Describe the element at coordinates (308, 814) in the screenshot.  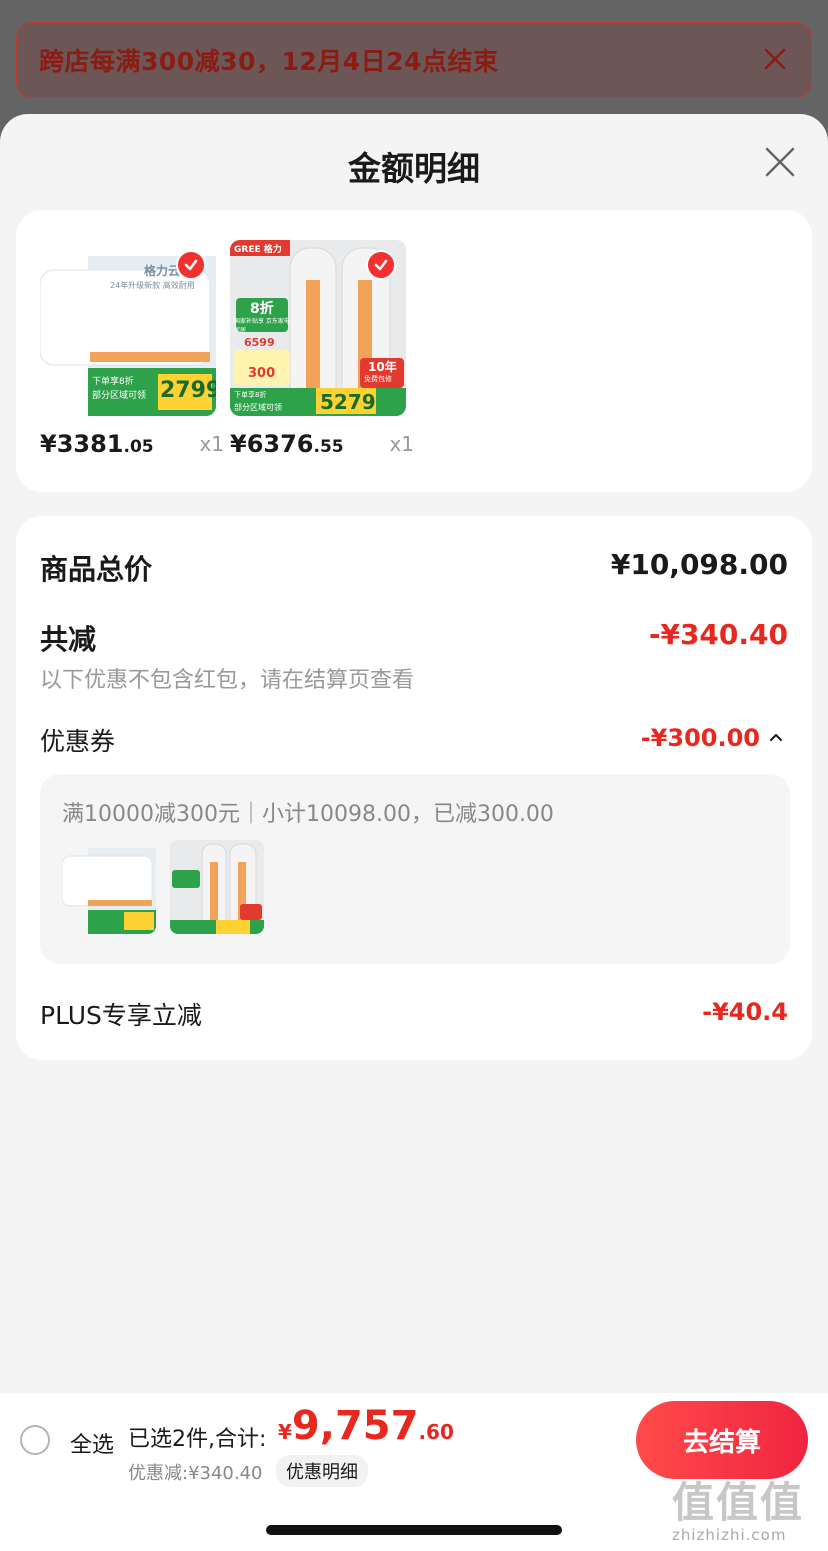
I see `coupon-desc: 满10000减300元｜小计10098.00，已减300.00` at that location.